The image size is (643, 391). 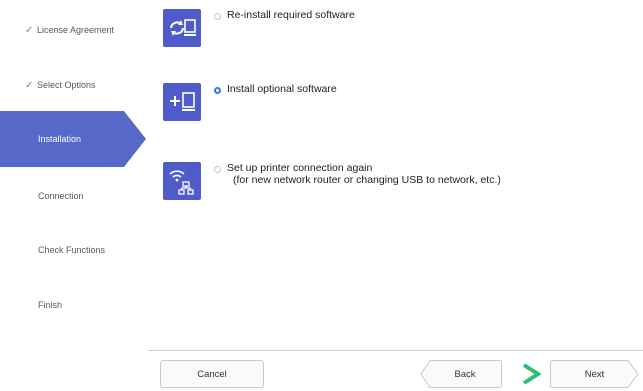 I want to click on reinstall-icon, so click(x=182, y=28).